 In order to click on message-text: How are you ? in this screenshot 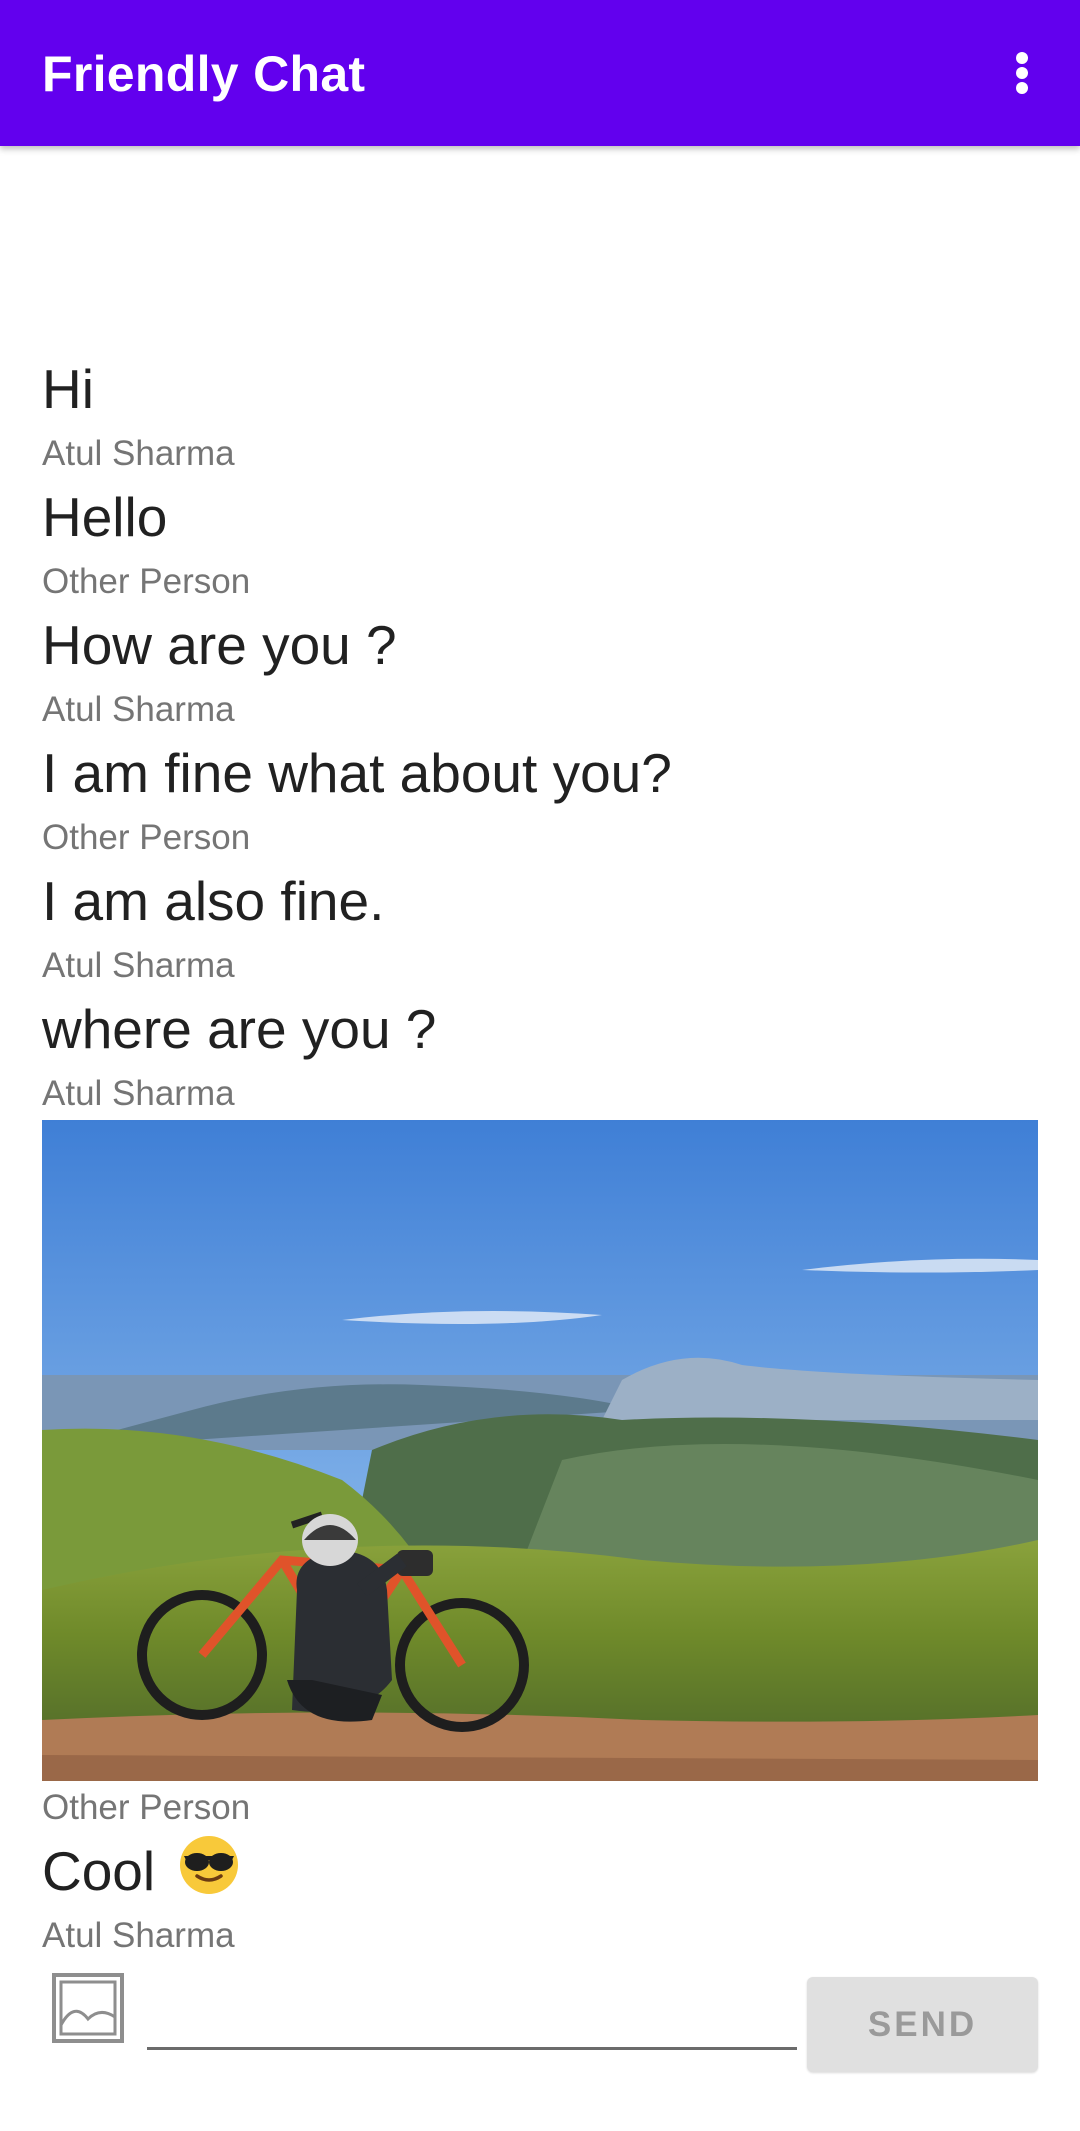, I will do `click(219, 645)`.